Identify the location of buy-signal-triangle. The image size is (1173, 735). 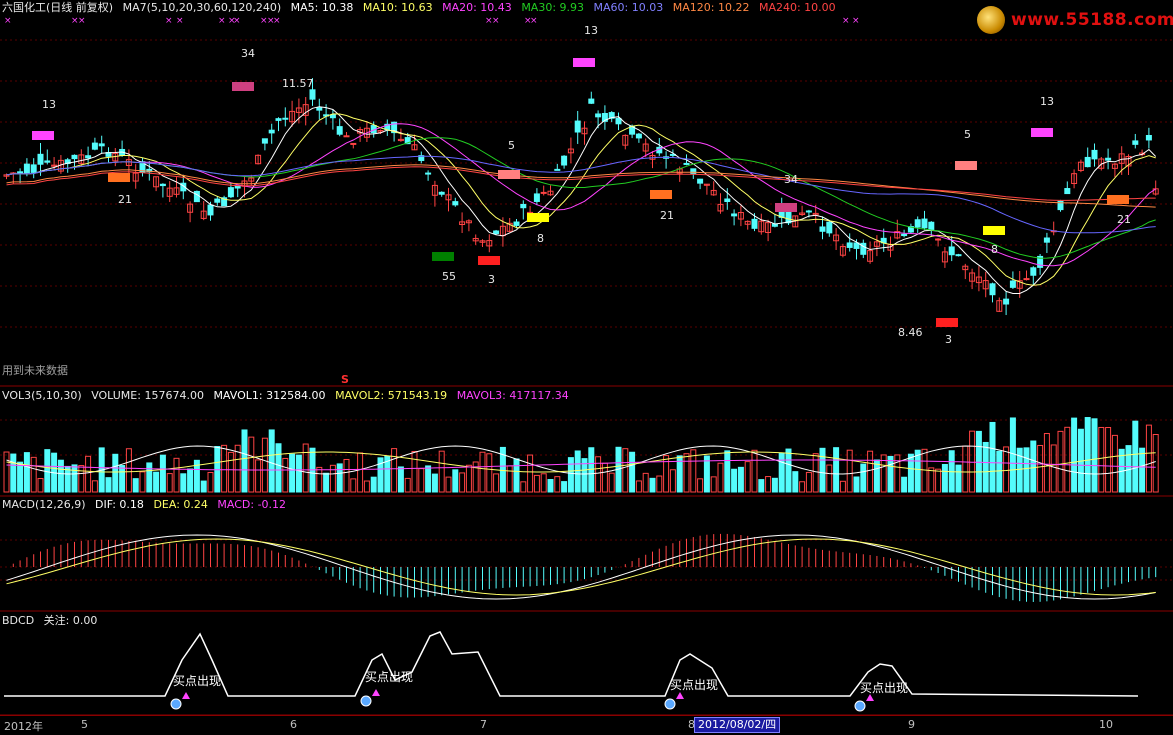
(680, 695).